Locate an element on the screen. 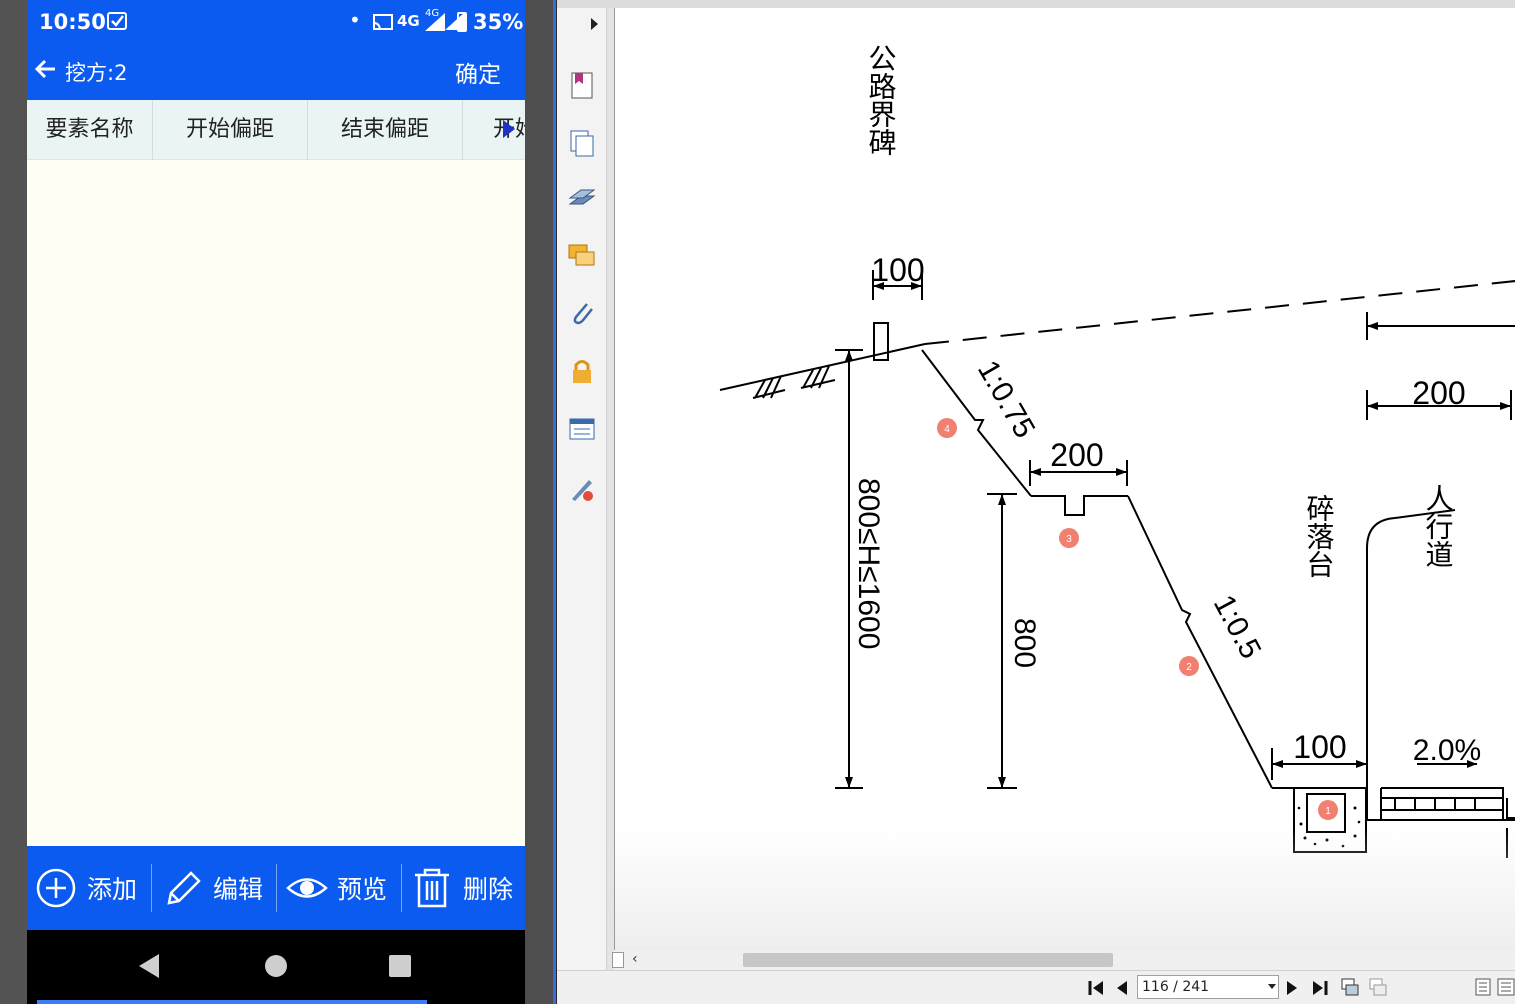  slope-label: 1:0.75 is located at coordinates (1006, 399).